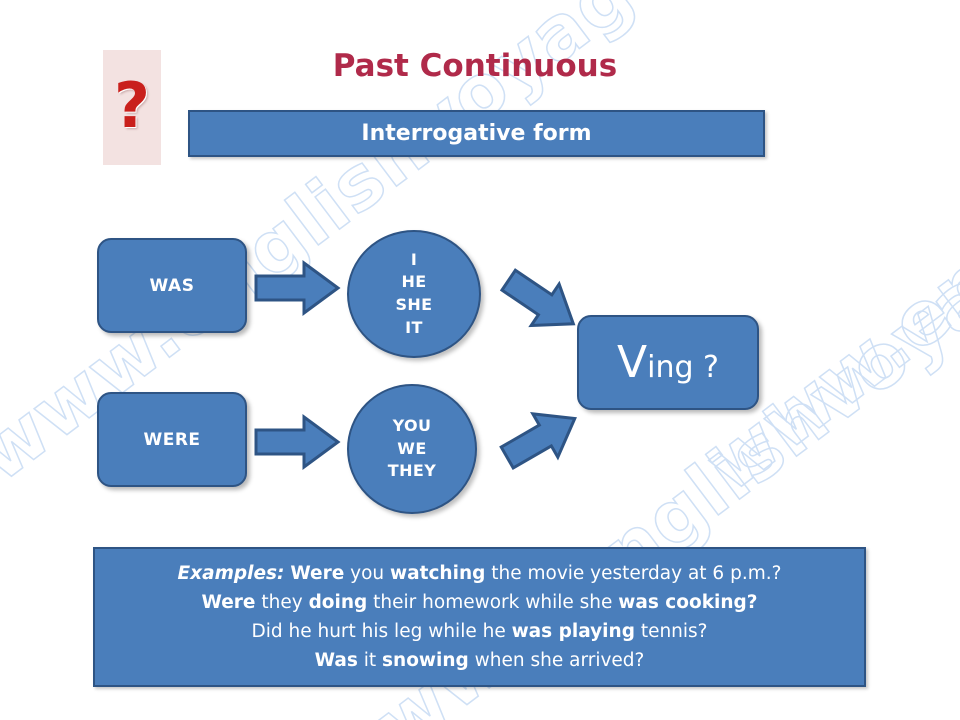  I want to click on arrow-plural-to-ving, so click(538, 441).